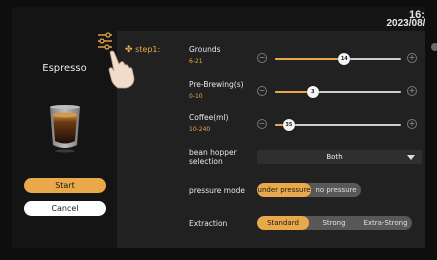 The width and height of the screenshot is (437, 260). I want to click on cancel-button: Cancel, so click(65, 208).